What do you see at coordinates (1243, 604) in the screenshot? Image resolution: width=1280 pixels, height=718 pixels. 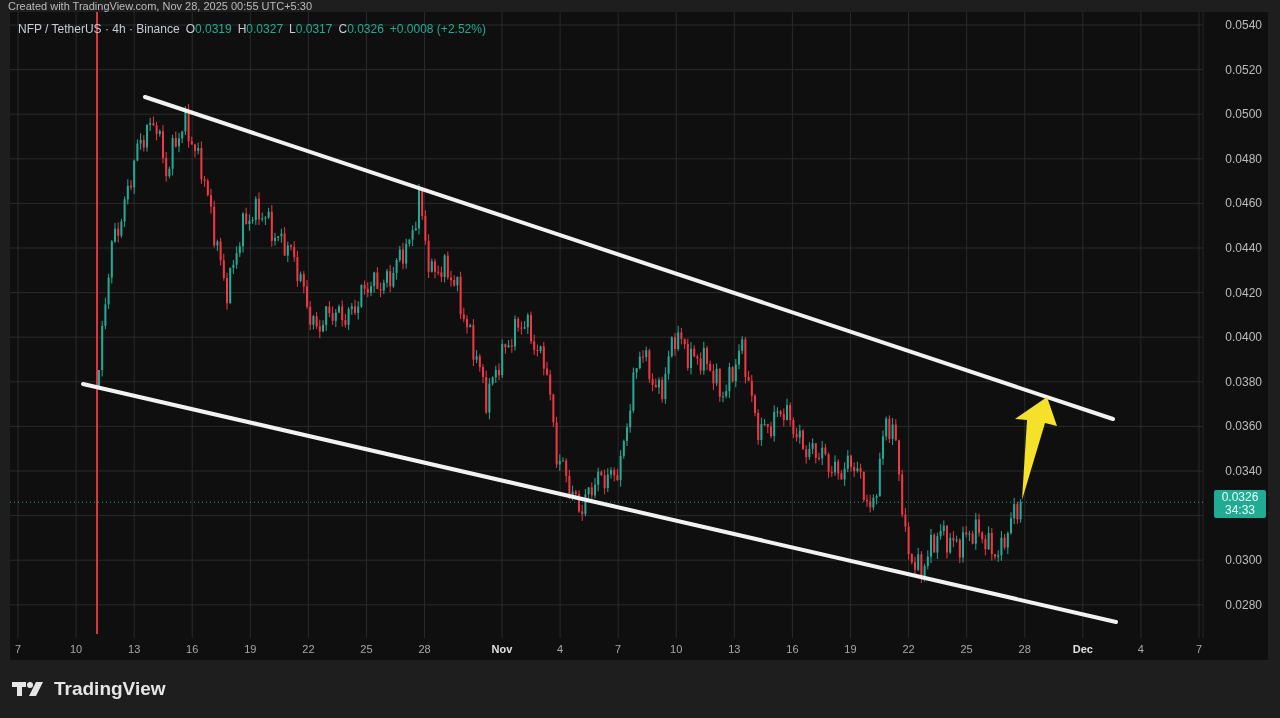 I see `price-label: 0.0280` at bounding box center [1243, 604].